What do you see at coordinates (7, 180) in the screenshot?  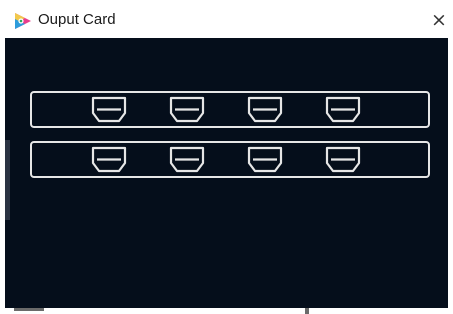 I see `left-edge-strip` at bounding box center [7, 180].